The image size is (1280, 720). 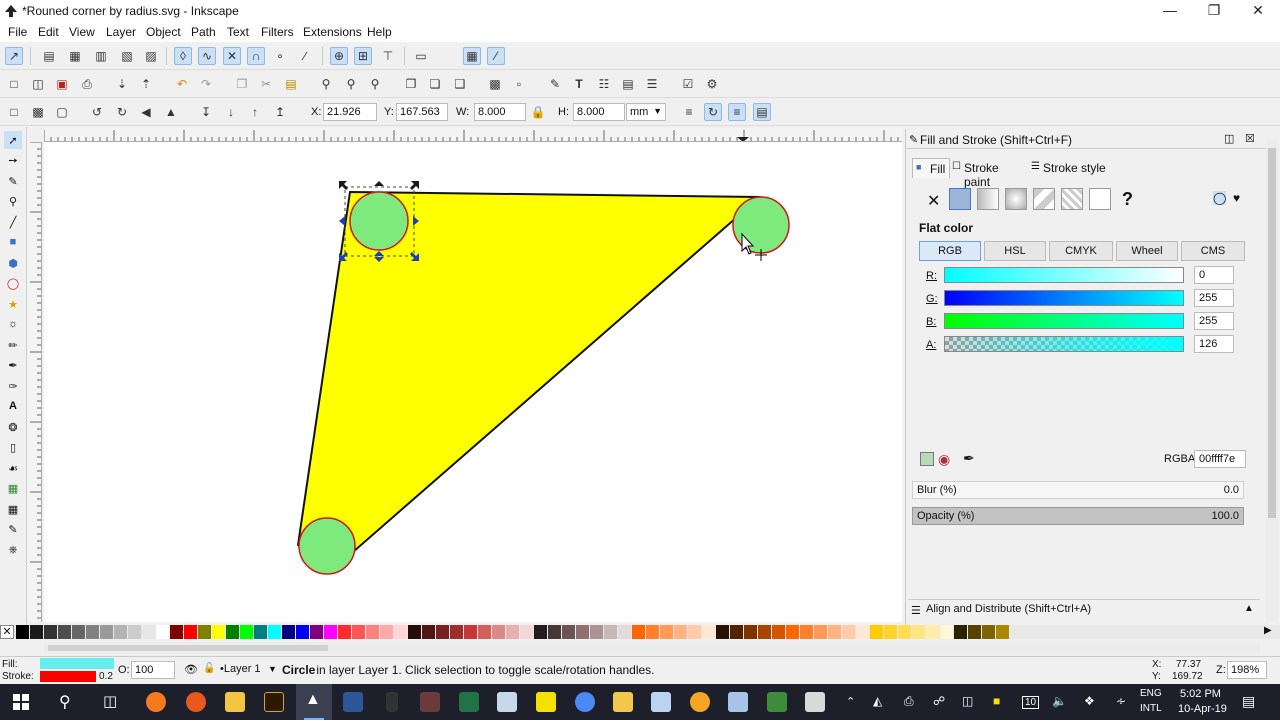 I want to click on duplicate-icon: ❐, so click(x=411, y=84).